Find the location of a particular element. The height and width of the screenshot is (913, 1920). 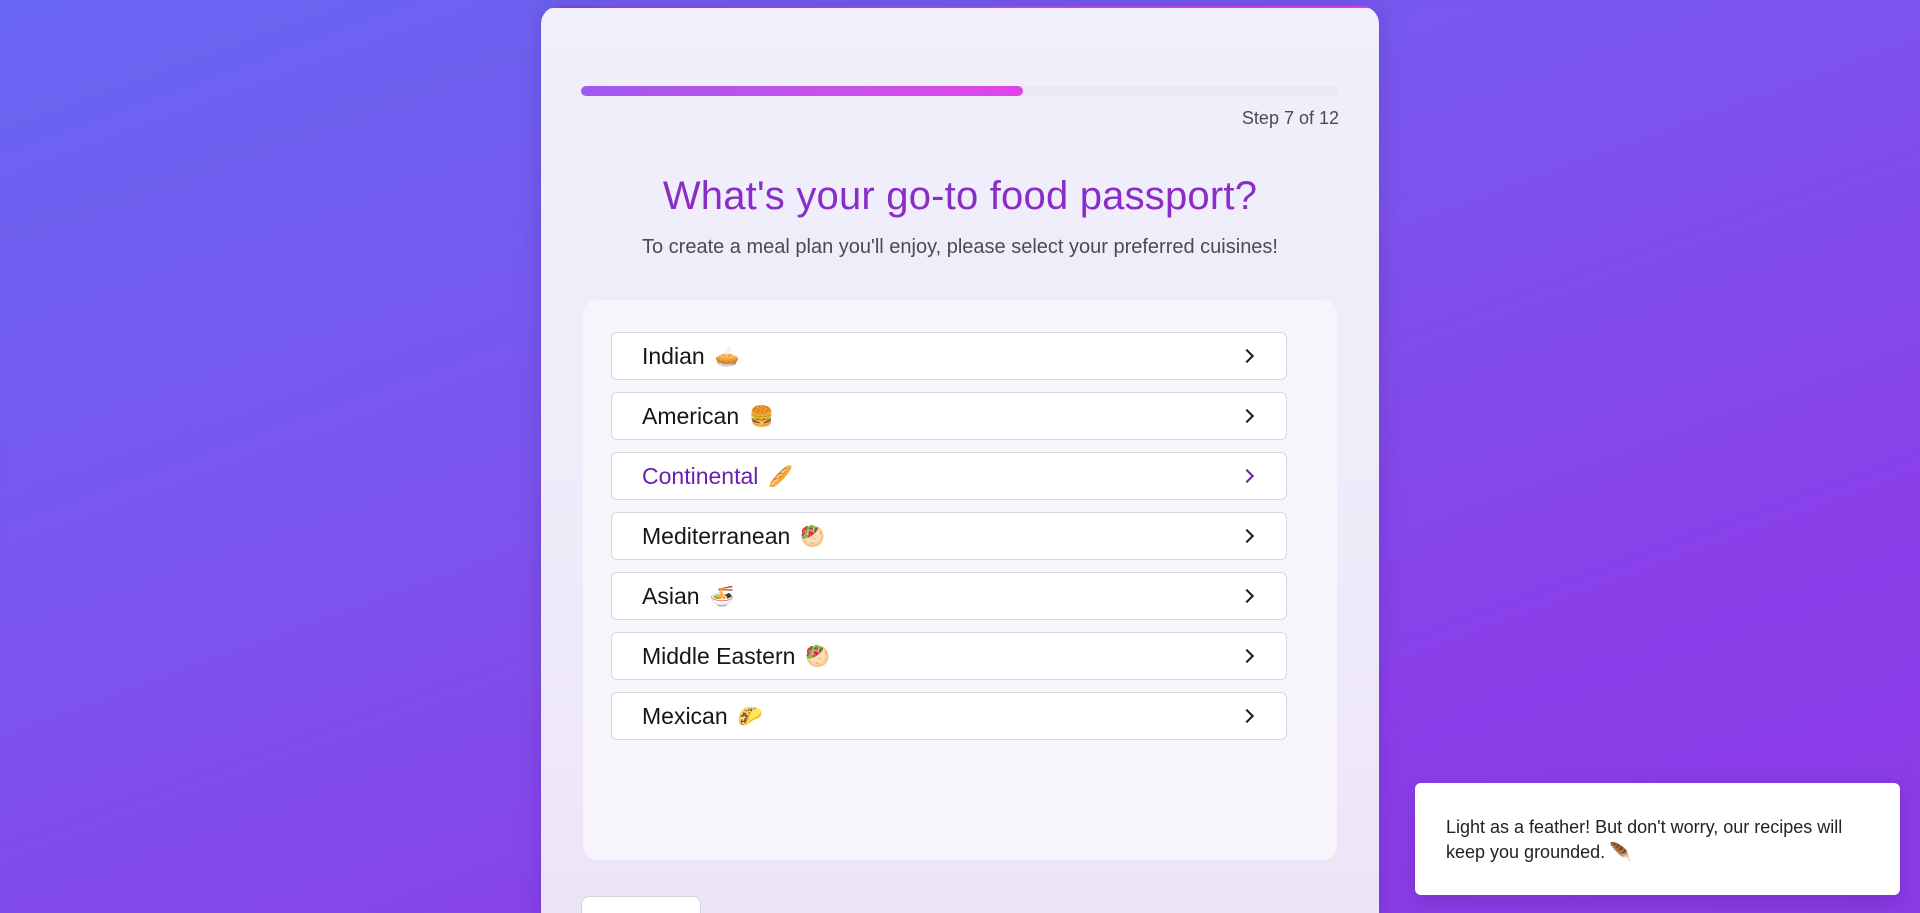

progress-bar is located at coordinates (960, 91).